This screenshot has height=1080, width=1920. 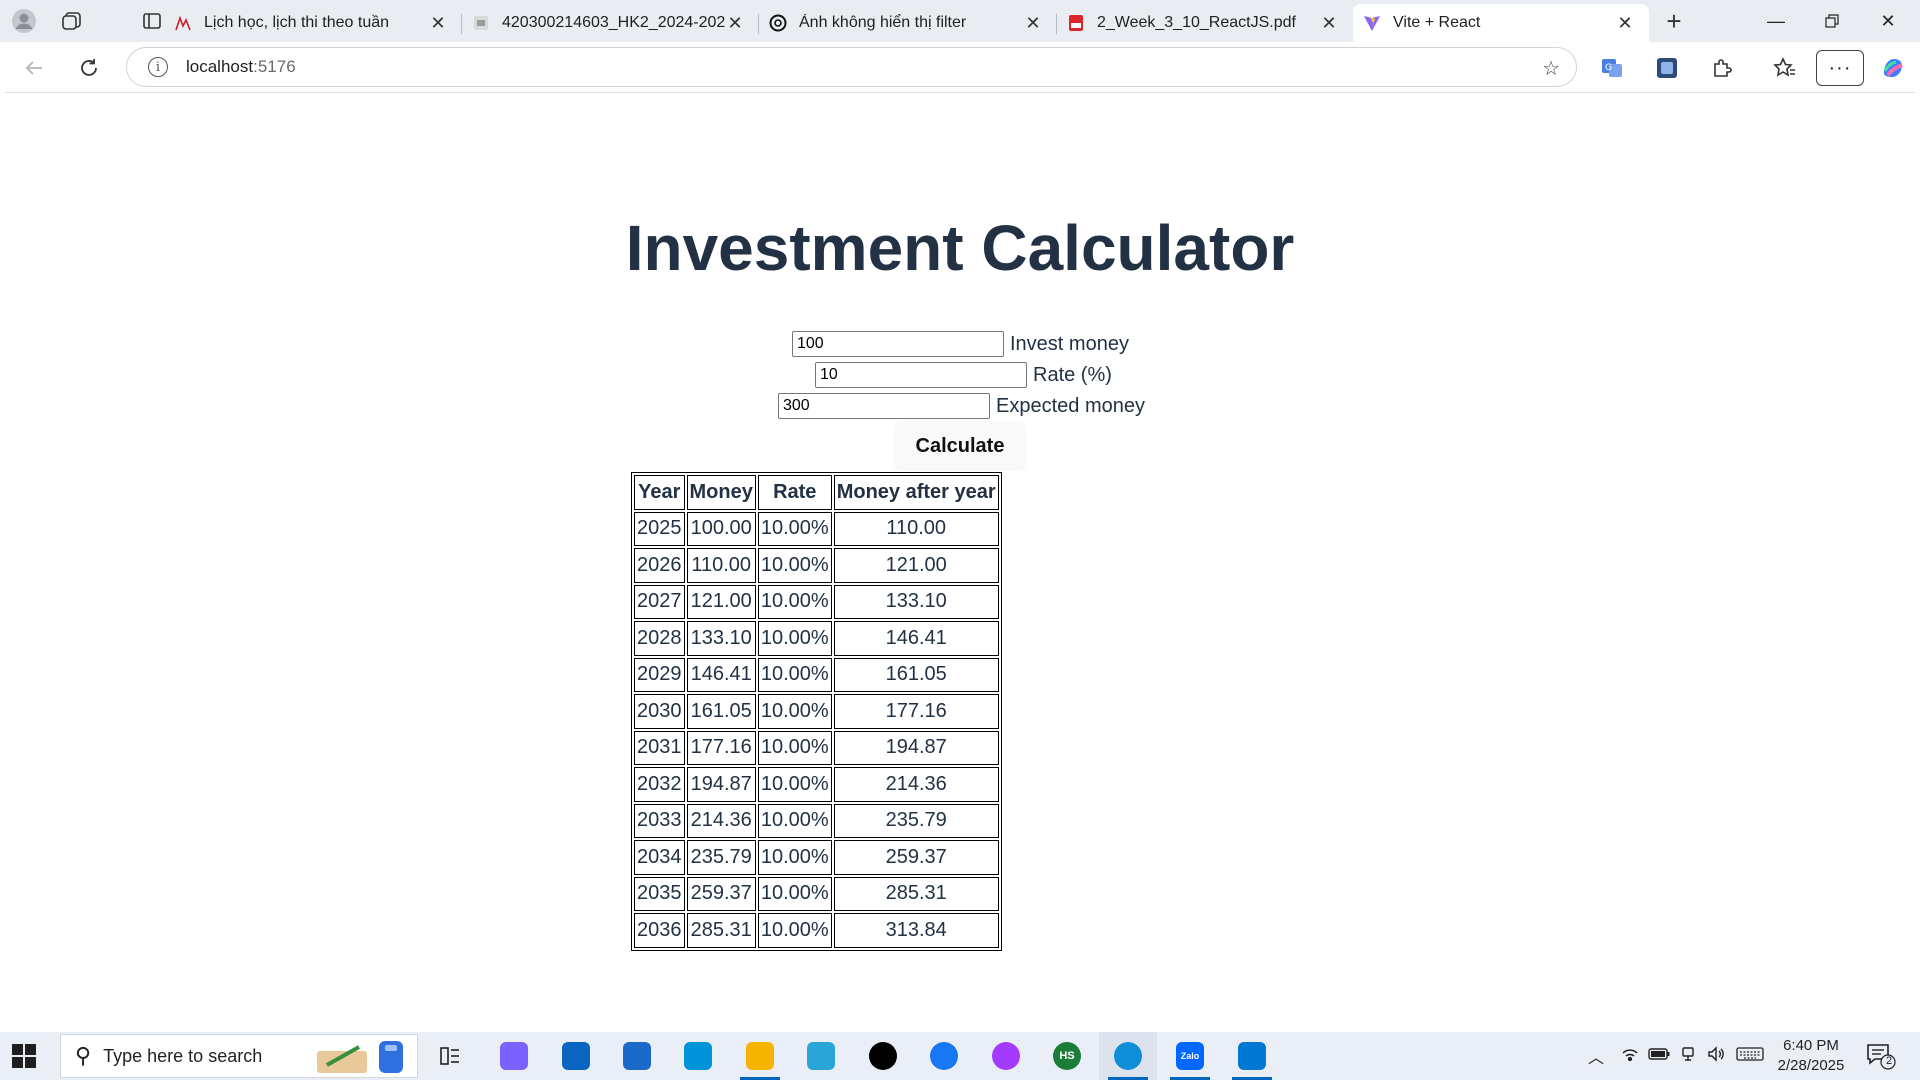 I want to click on cell-year: 2025, so click(x=659, y=528).